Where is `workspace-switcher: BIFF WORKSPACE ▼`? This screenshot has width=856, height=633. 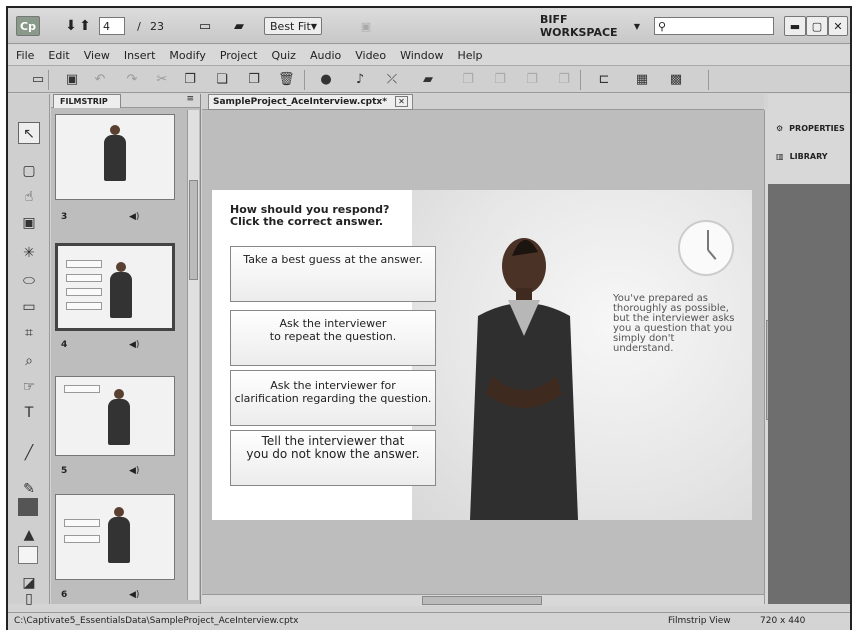
workspace-switcher: BIFF WORKSPACE ▼ is located at coordinates (590, 26).